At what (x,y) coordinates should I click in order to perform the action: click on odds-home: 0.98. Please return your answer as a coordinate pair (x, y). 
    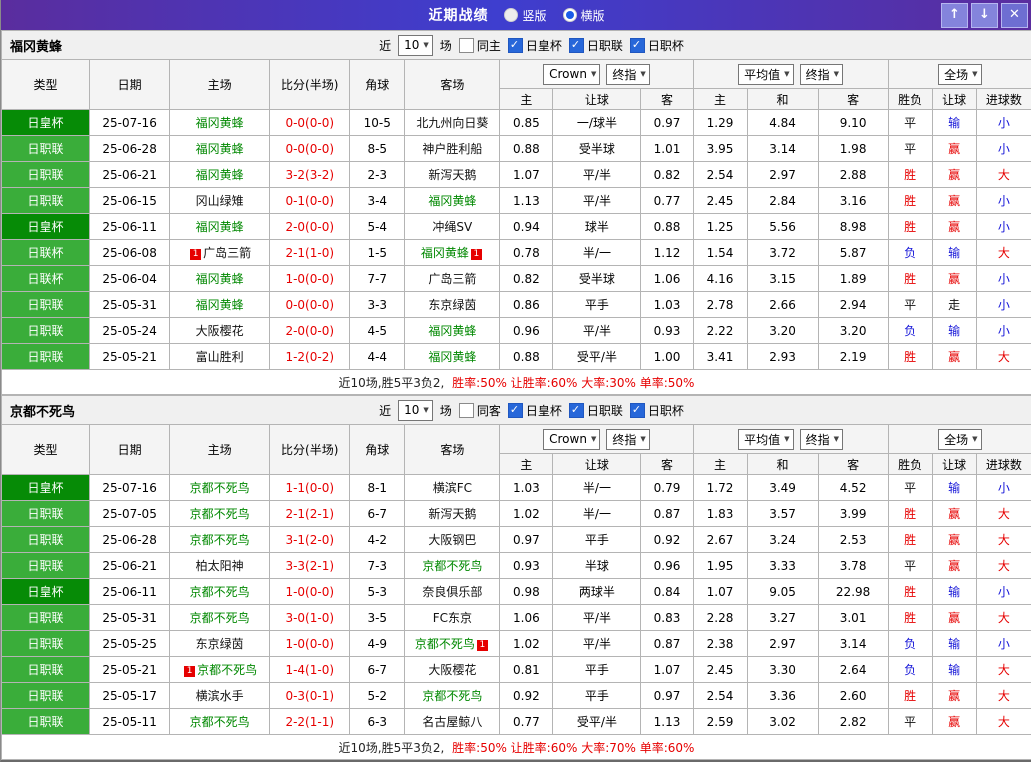
    Looking at the image, I should click on (526, 592).